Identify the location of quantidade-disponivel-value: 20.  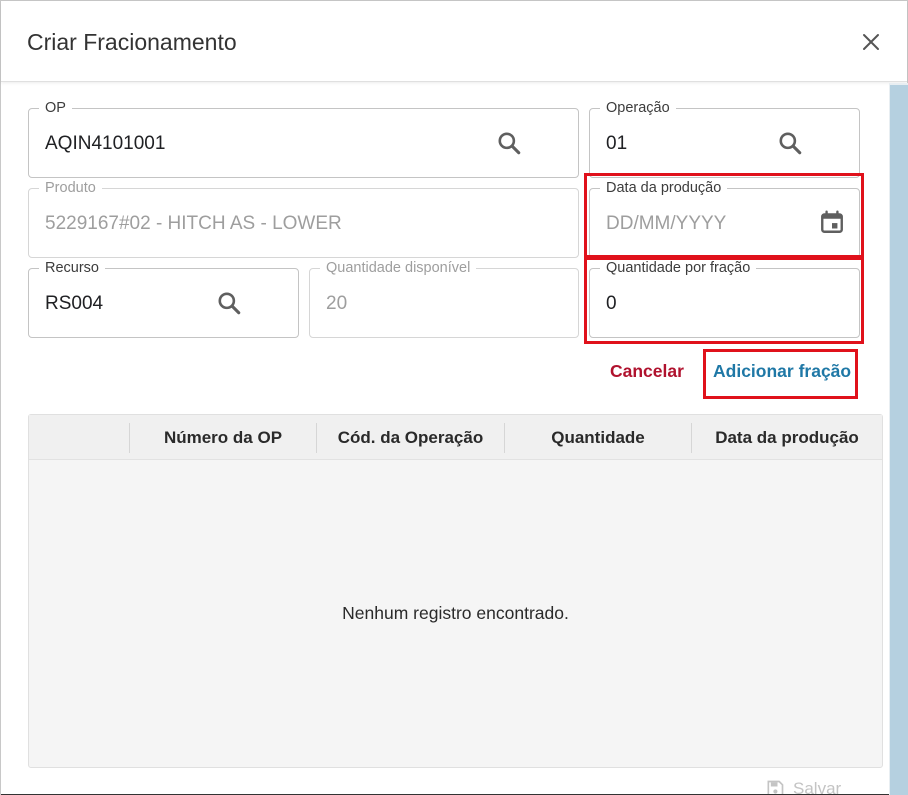
(337, 303).